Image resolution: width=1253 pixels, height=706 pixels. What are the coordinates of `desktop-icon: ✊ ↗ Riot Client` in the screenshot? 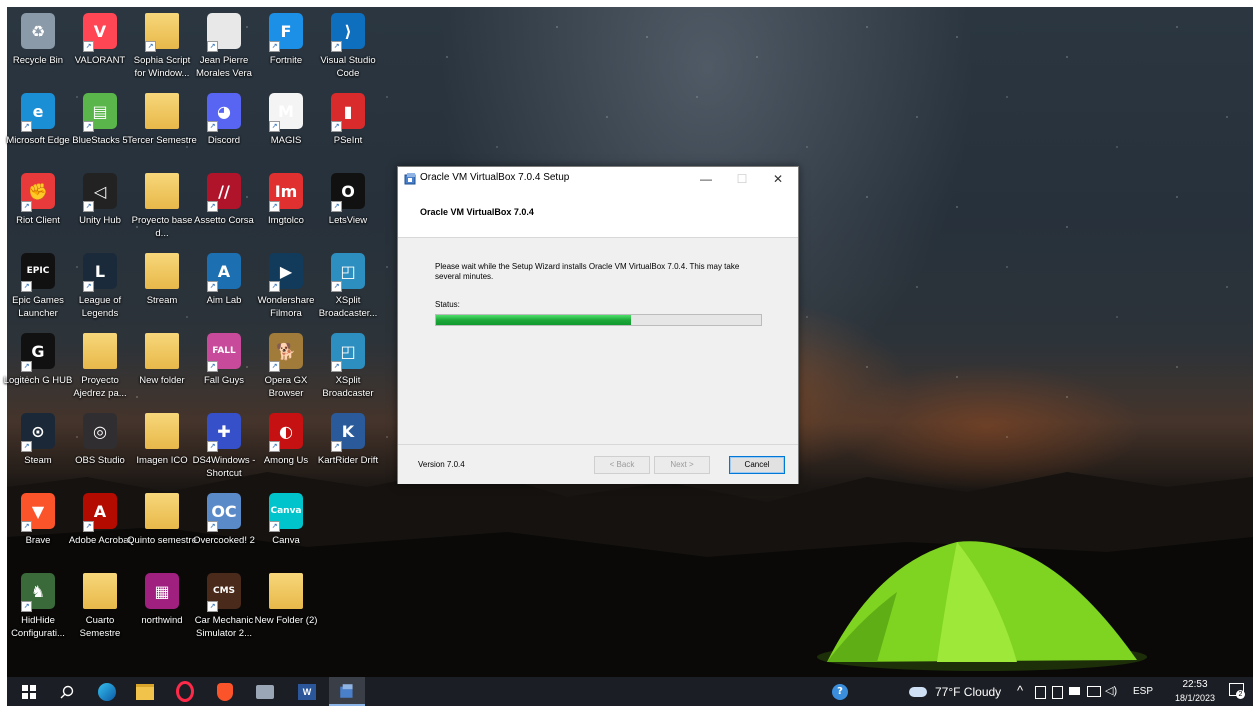 It's located at (38, 209).